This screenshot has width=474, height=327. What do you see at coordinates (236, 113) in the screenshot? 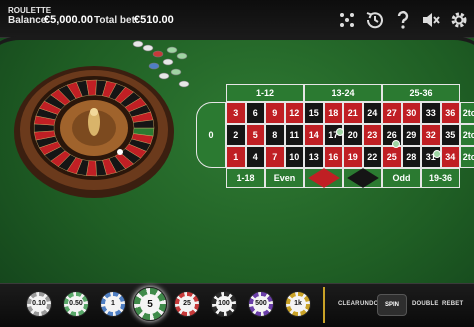
I see `number-cell: 3` at bounding box center [236, 113].